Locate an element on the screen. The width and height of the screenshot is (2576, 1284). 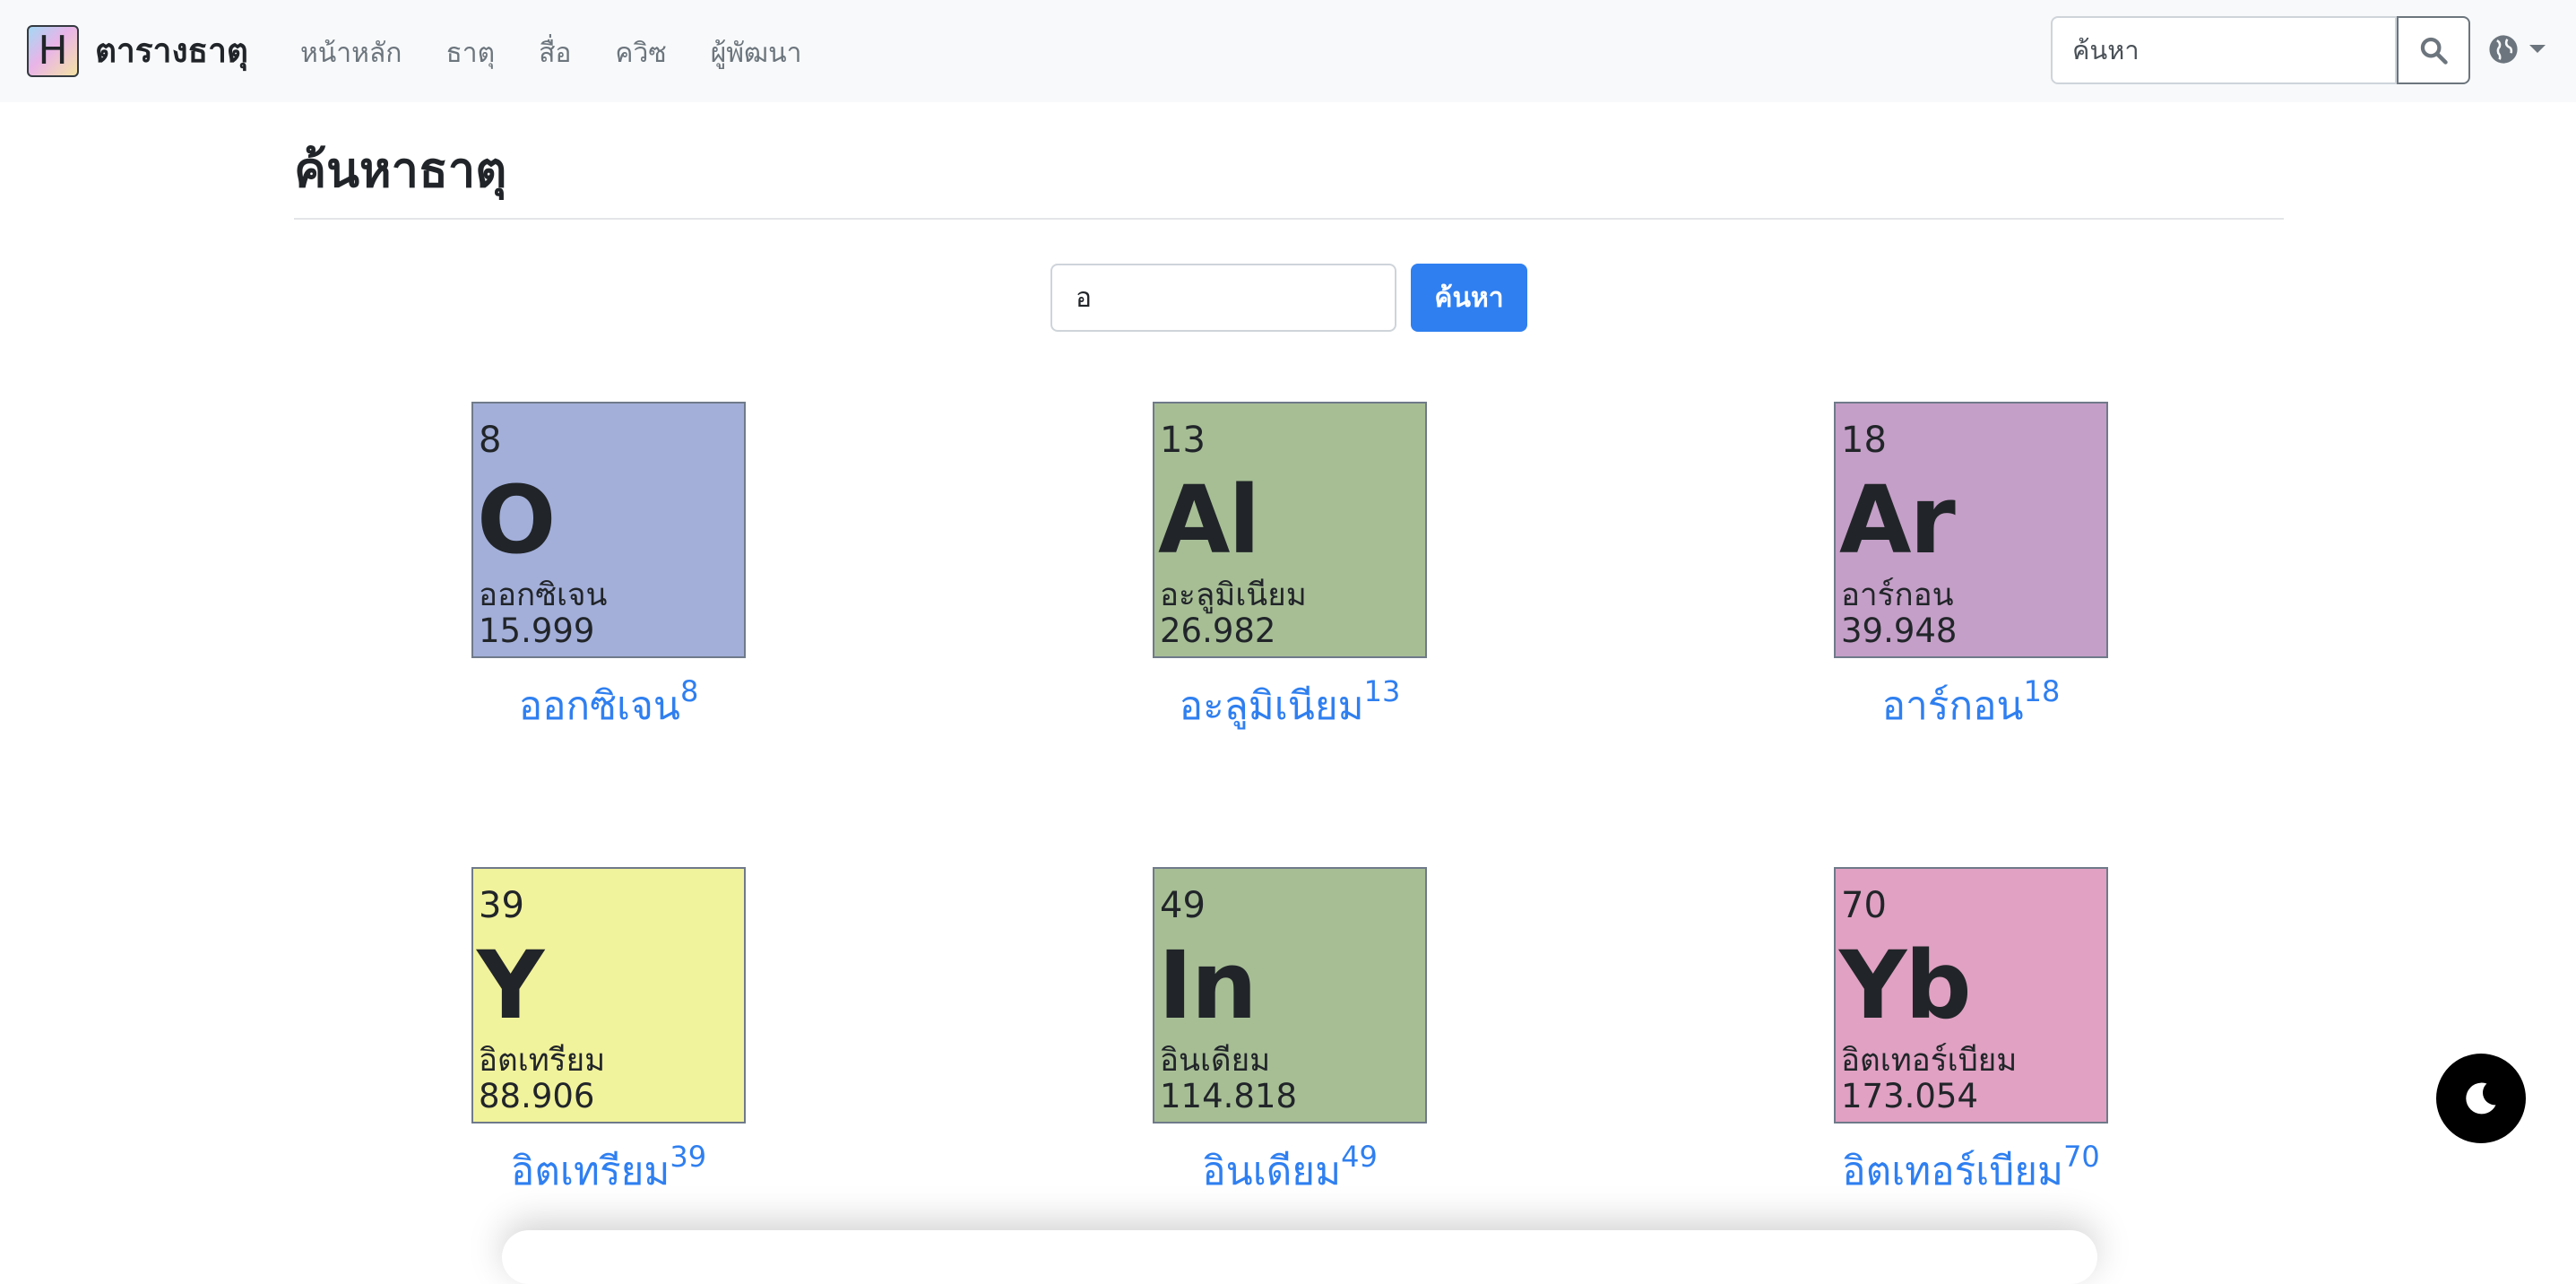
dark-mode-toggle is located at coordinates (2481, 1098).